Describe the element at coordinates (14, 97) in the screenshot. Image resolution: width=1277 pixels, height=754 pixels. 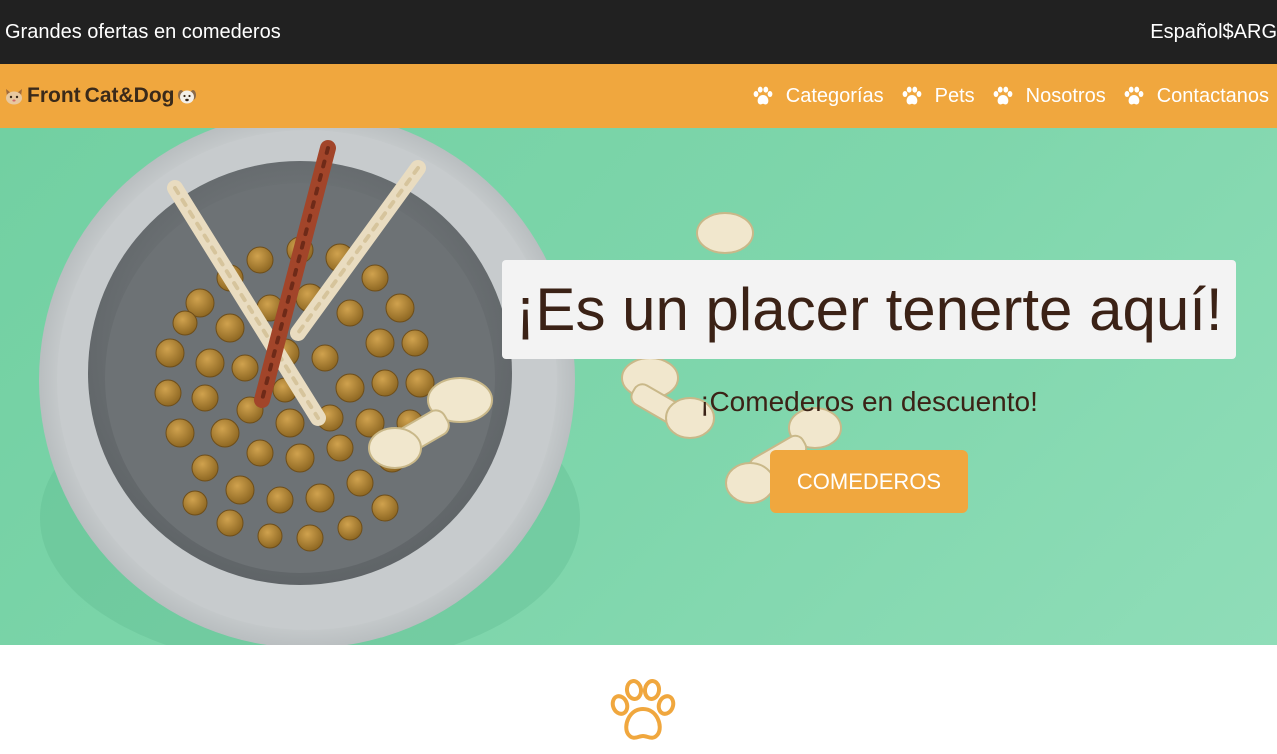
I see `cat-face-icon` at that location.